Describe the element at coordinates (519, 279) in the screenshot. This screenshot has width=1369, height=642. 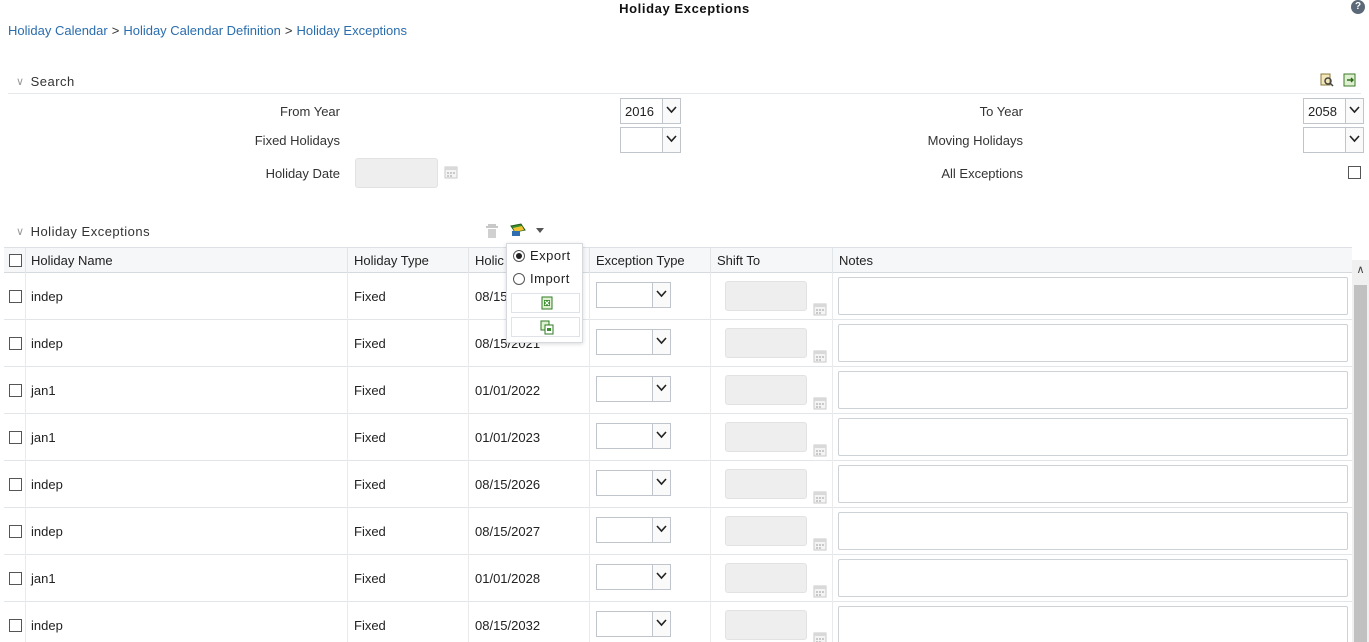
I see `import-radio` at that location.